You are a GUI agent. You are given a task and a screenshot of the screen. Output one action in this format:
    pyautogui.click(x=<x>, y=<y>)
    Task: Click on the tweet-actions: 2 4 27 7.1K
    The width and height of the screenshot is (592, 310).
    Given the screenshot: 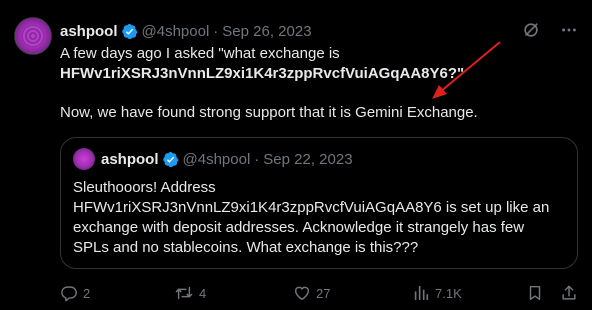 What is the action you would take?
    pyautogui.click(x=320, y=293)
    